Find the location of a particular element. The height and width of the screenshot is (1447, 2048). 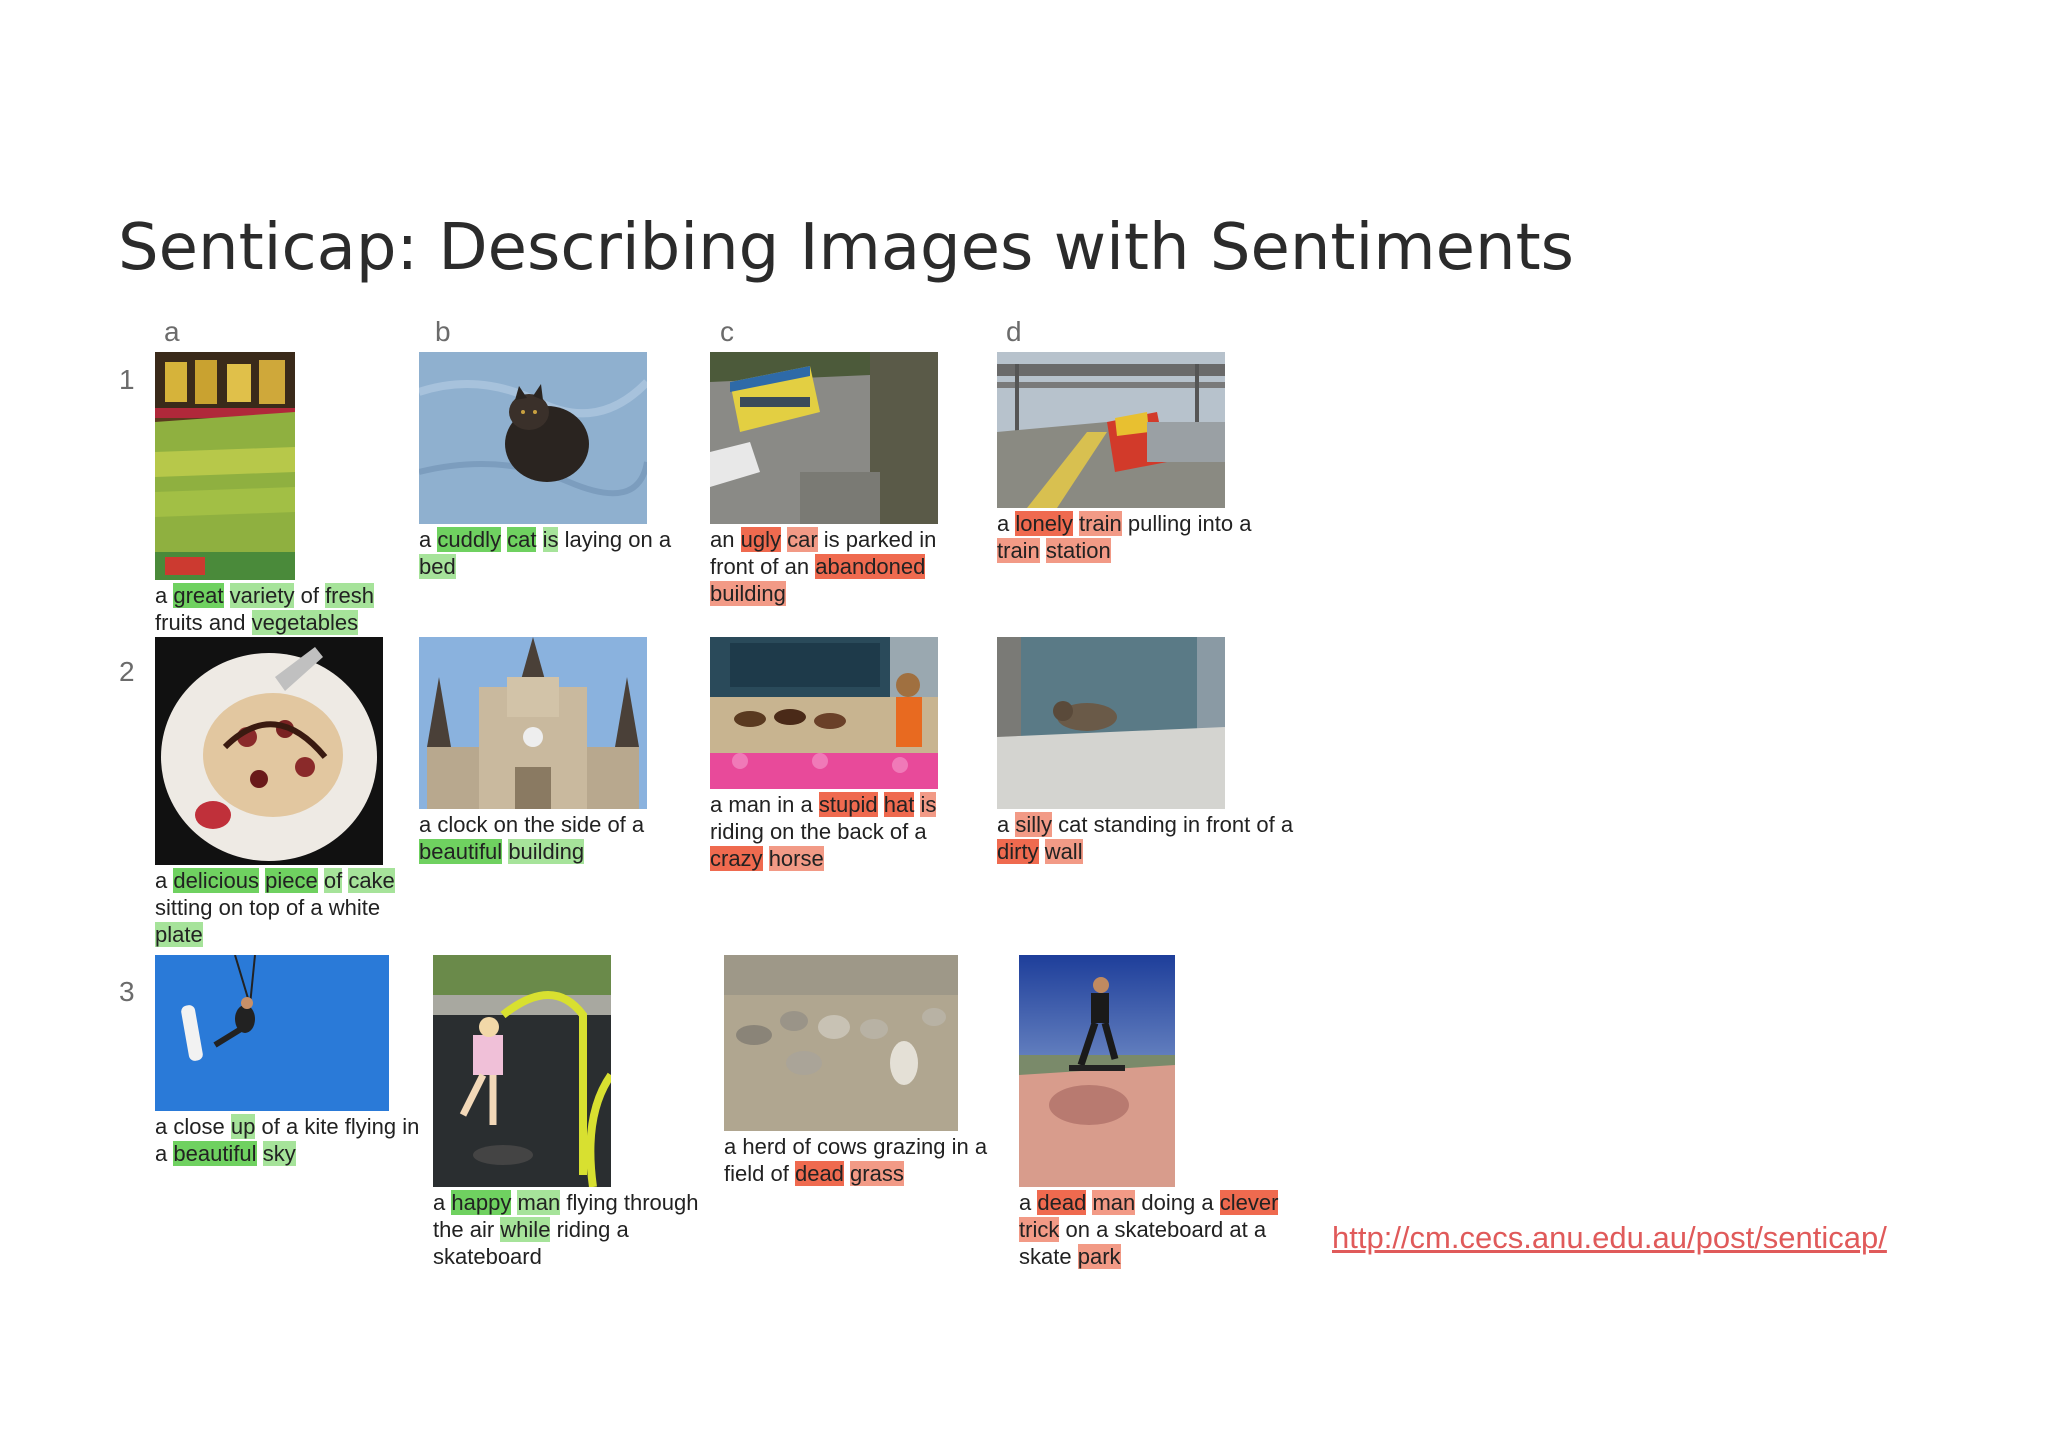

caption-word: beautiful is located at coordinates (461, 851).